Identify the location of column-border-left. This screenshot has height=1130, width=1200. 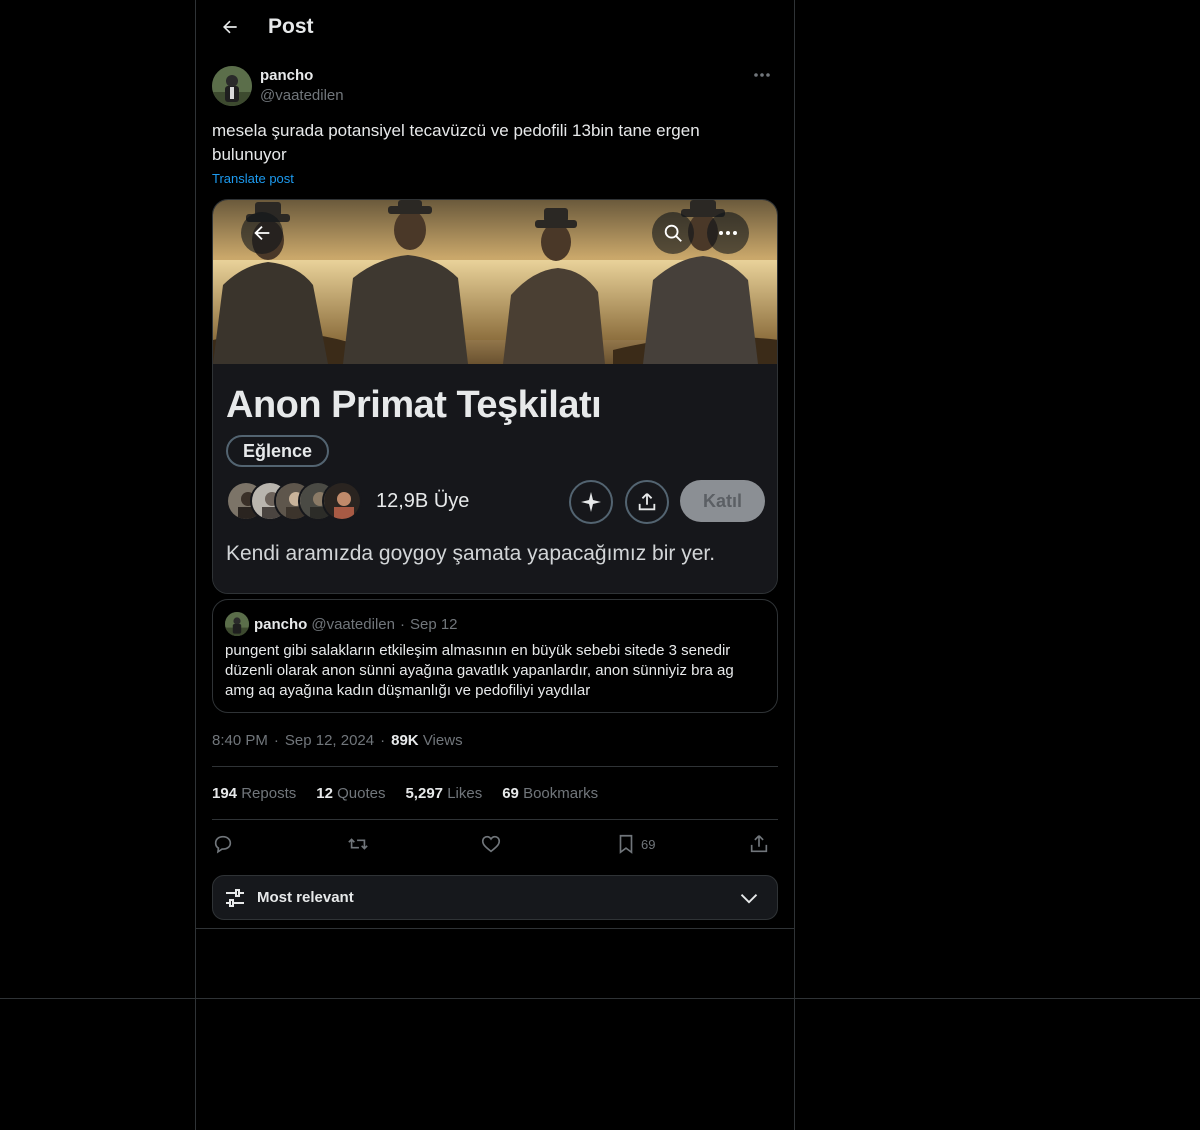
(195, 565).